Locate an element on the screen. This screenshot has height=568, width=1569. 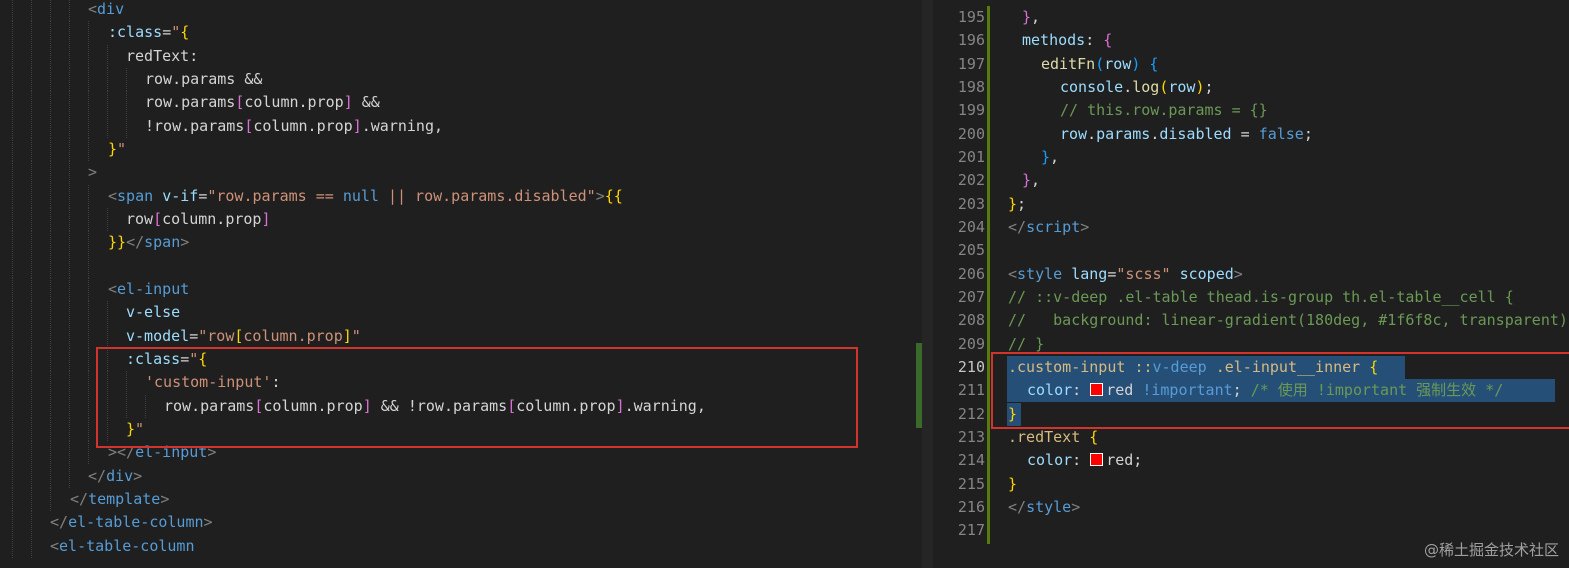
code-token: row.params is located at coordinates (190, 102).